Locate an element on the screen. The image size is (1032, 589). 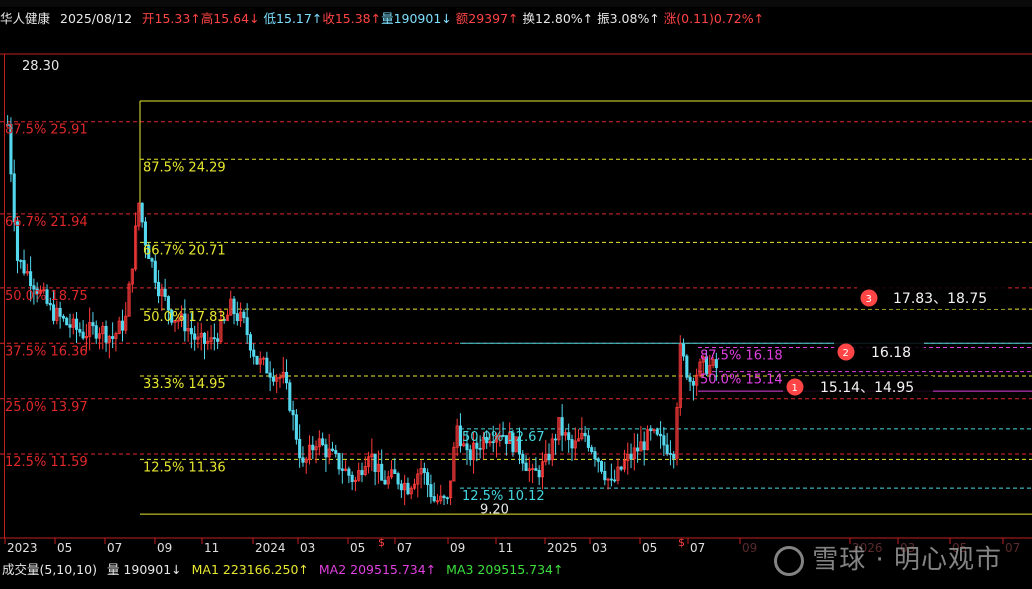
fib-red-label-3: 37.5% 16.36 is located at coordinates (46, 351).